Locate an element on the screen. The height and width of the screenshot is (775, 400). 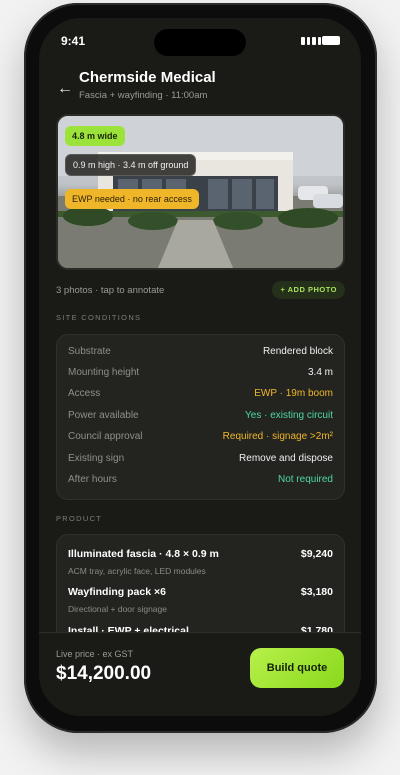
access-warning-chip: EWP needed · no rear access is located at coordinates (132, 199).